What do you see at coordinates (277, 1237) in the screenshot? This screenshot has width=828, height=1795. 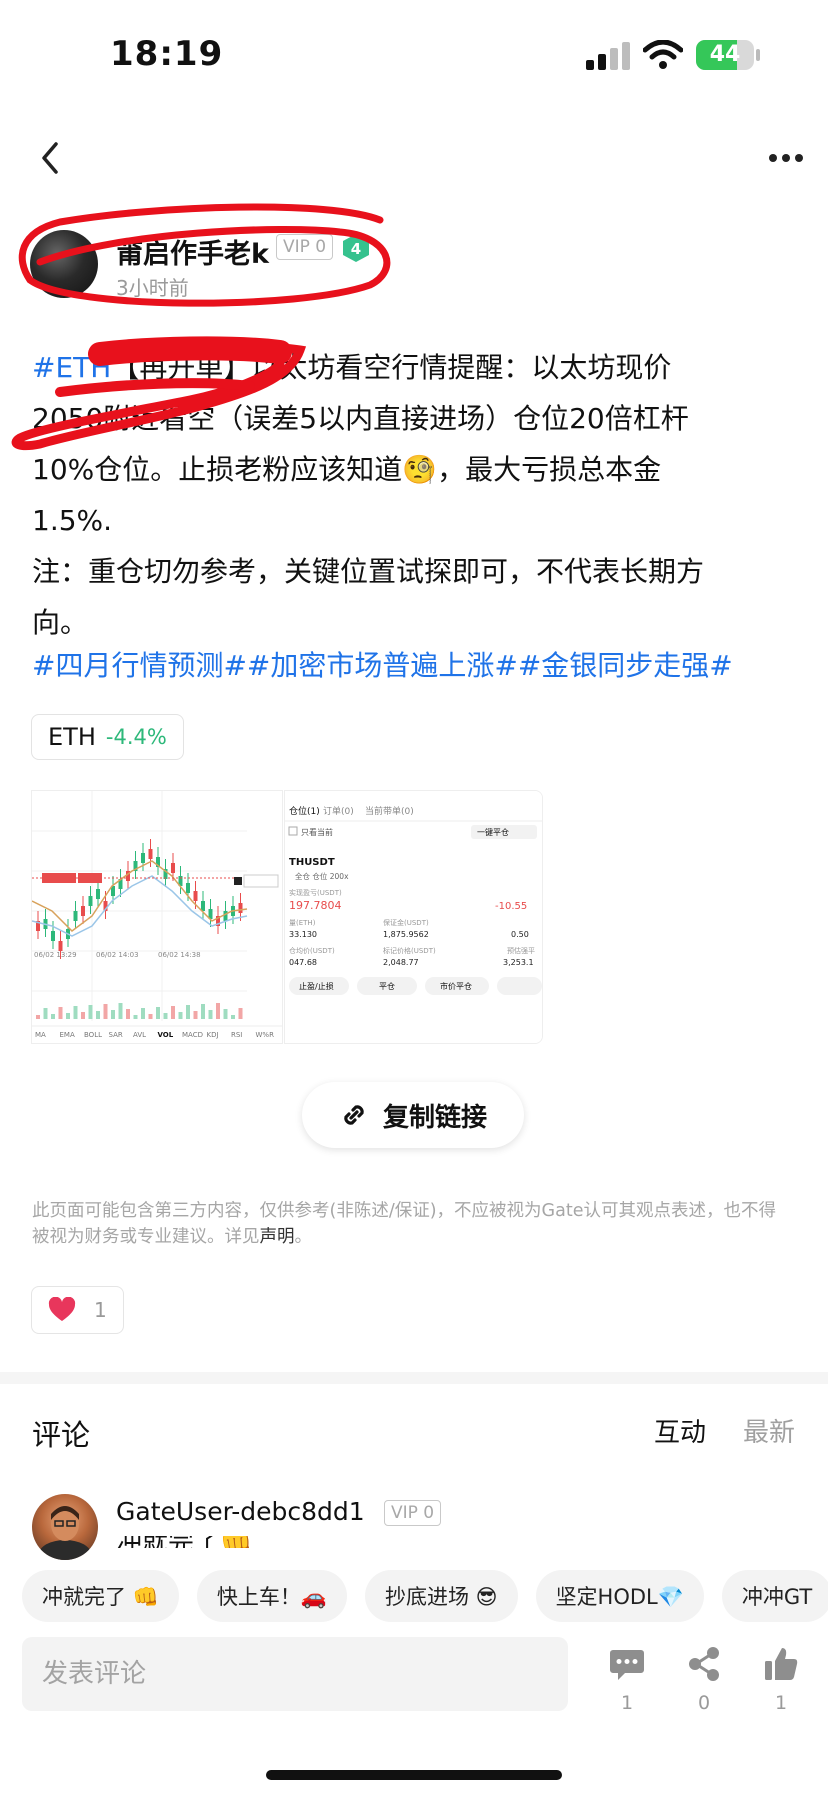 I see `statement-link: 声明` at bounding box center [277, 1237].